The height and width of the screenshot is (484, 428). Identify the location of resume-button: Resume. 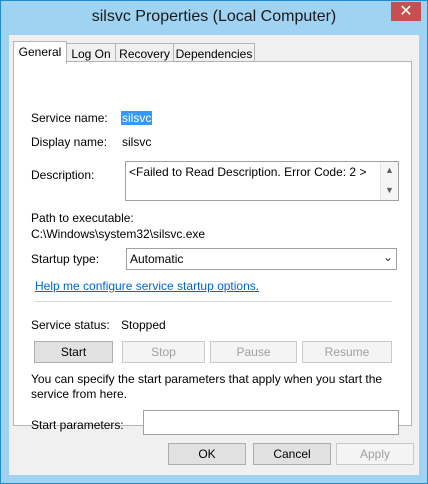
(347, 352).